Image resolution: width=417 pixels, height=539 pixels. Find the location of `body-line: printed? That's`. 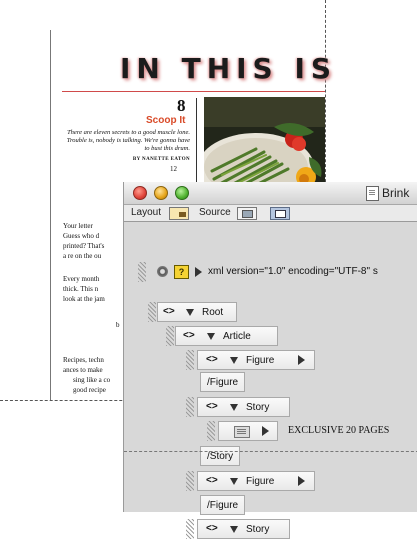

body-line: printed? That's is located at coordinates (84, 246).